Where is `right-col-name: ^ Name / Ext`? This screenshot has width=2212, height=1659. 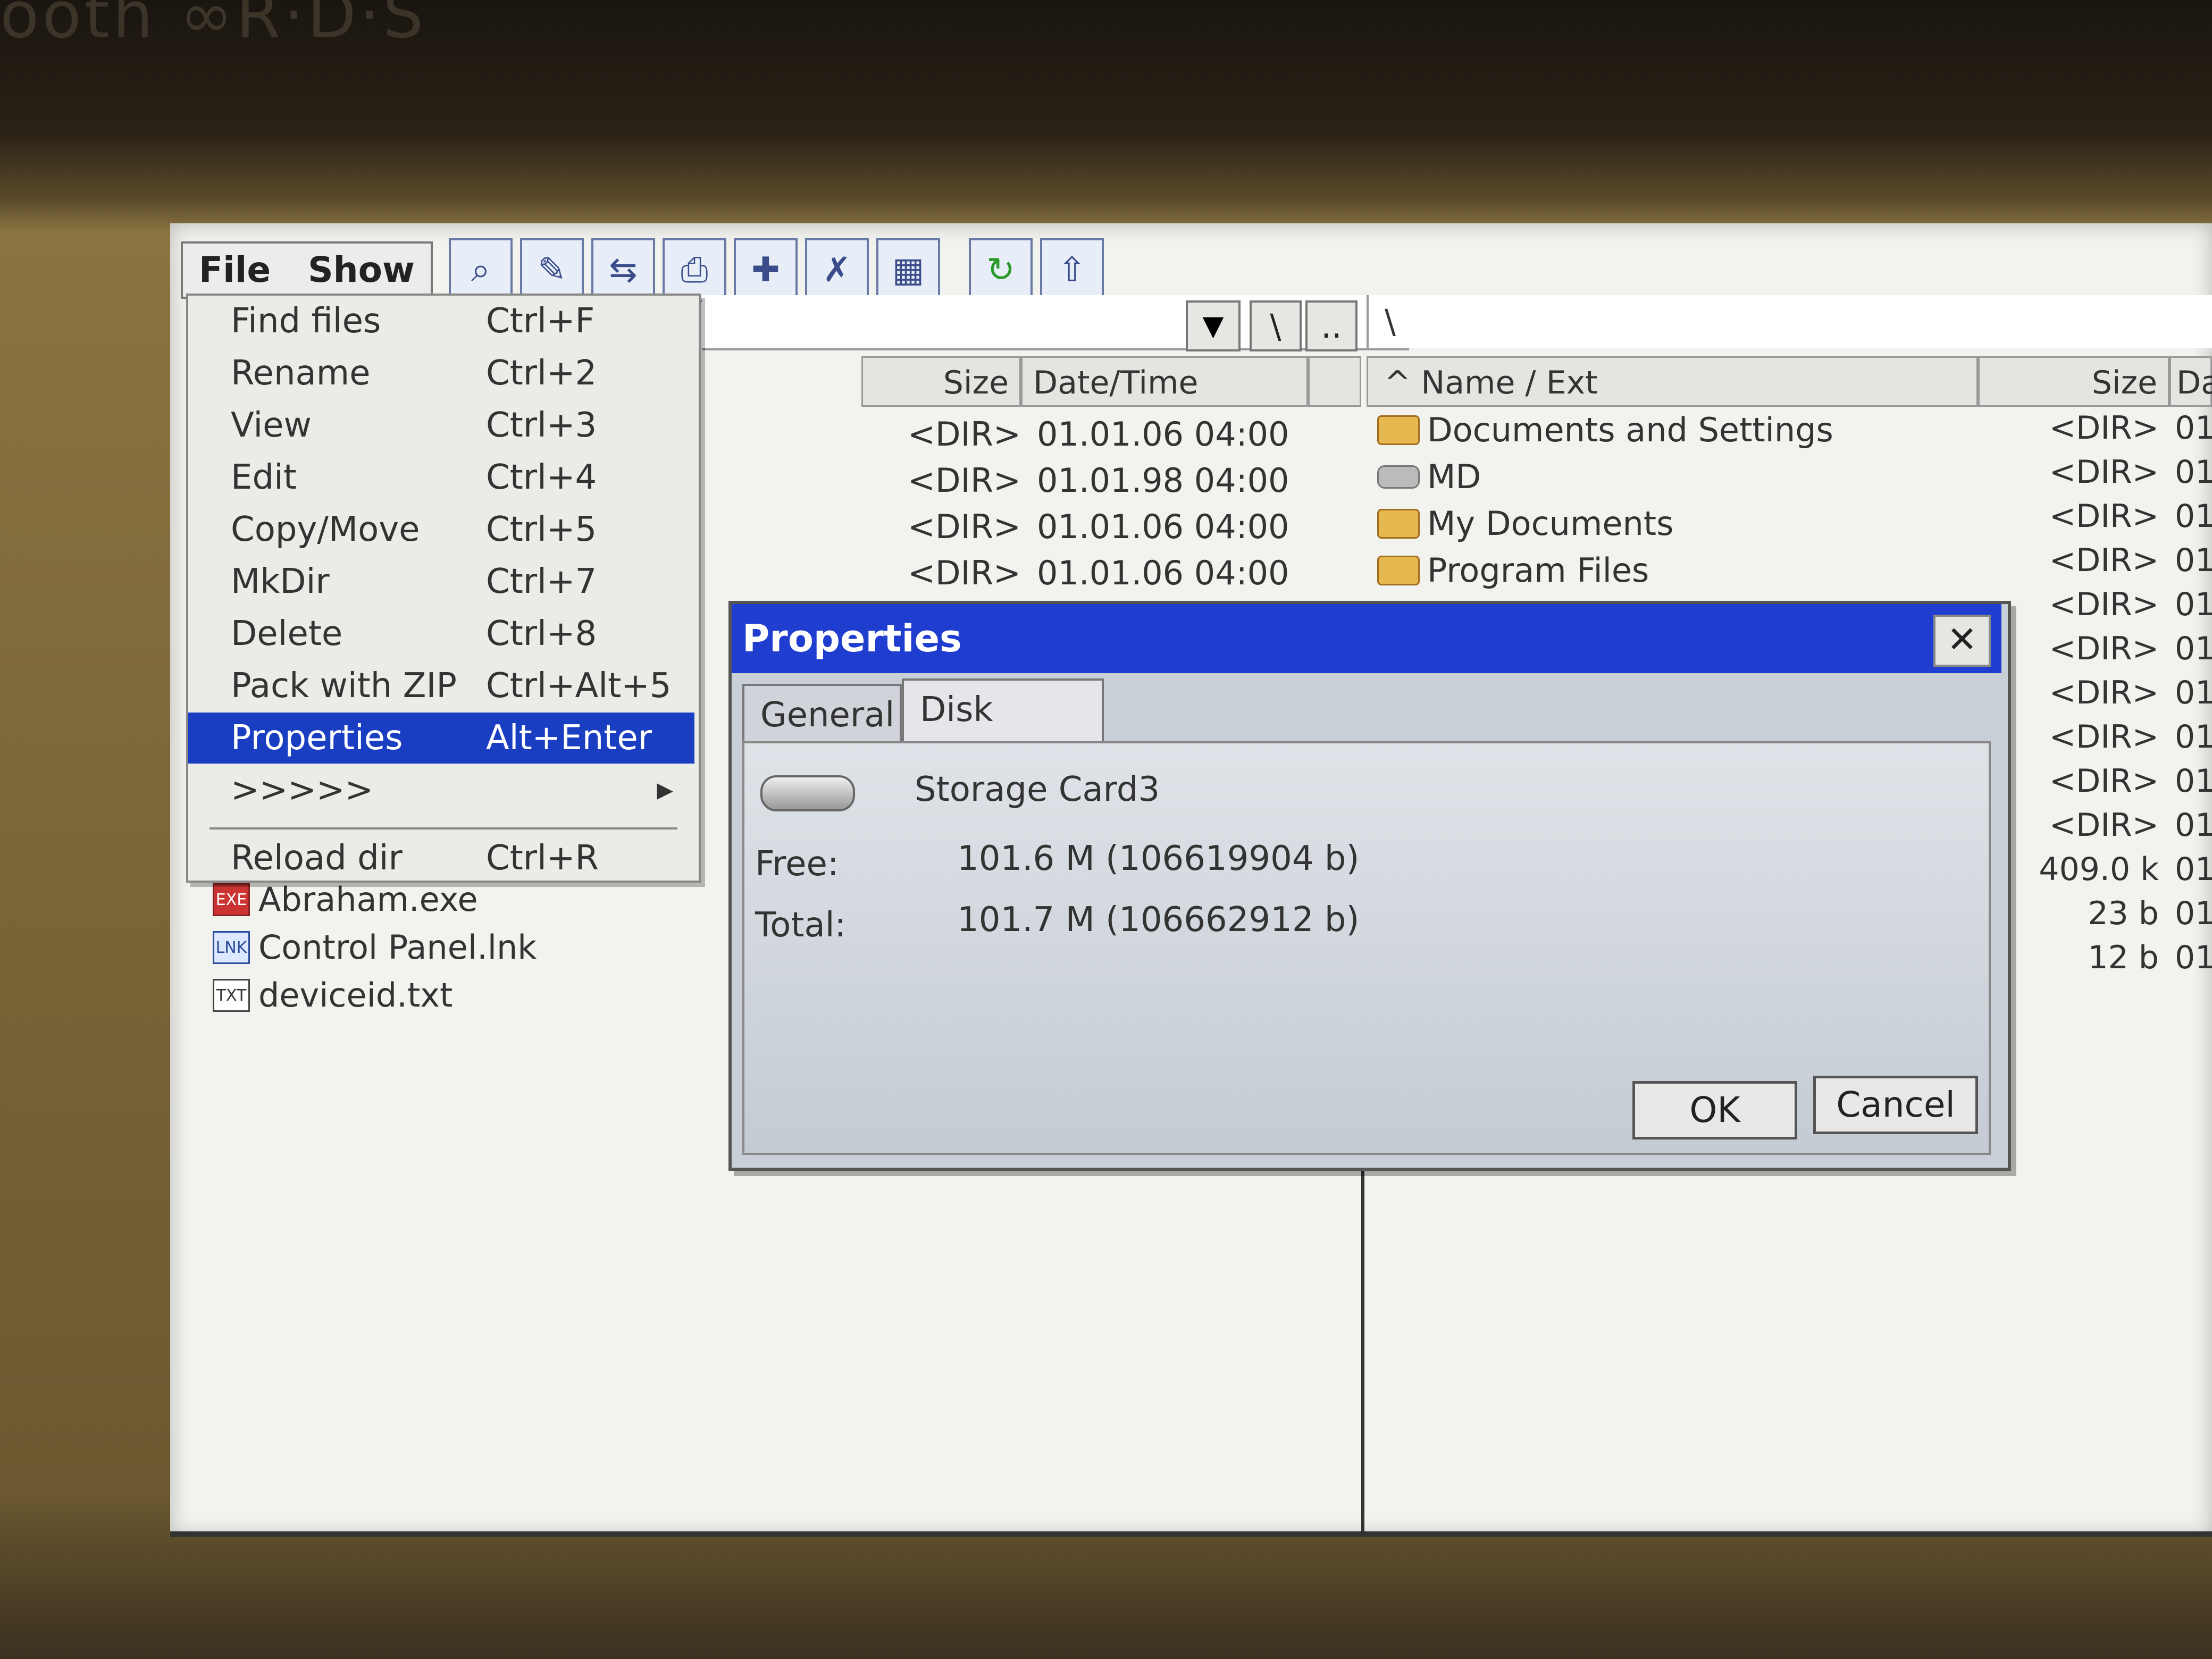 right-col-name: ^ Name / Ext is located at coordinates (1672, 381).